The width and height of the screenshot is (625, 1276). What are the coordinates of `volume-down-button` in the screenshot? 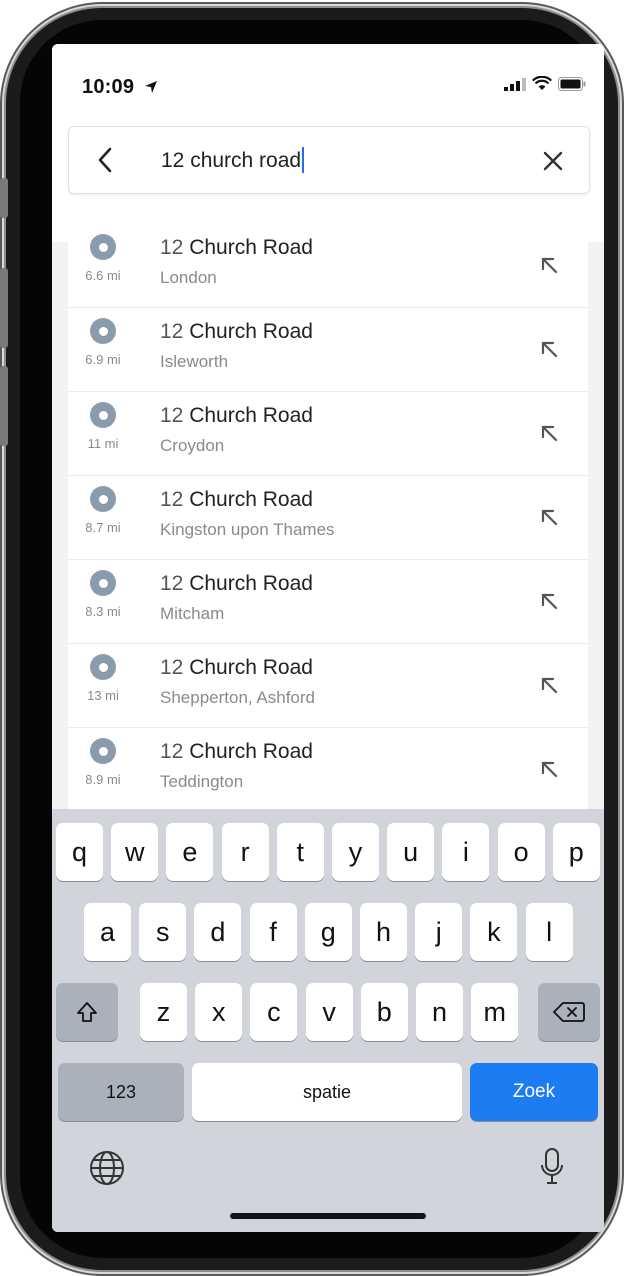 It's located at (4, 406).